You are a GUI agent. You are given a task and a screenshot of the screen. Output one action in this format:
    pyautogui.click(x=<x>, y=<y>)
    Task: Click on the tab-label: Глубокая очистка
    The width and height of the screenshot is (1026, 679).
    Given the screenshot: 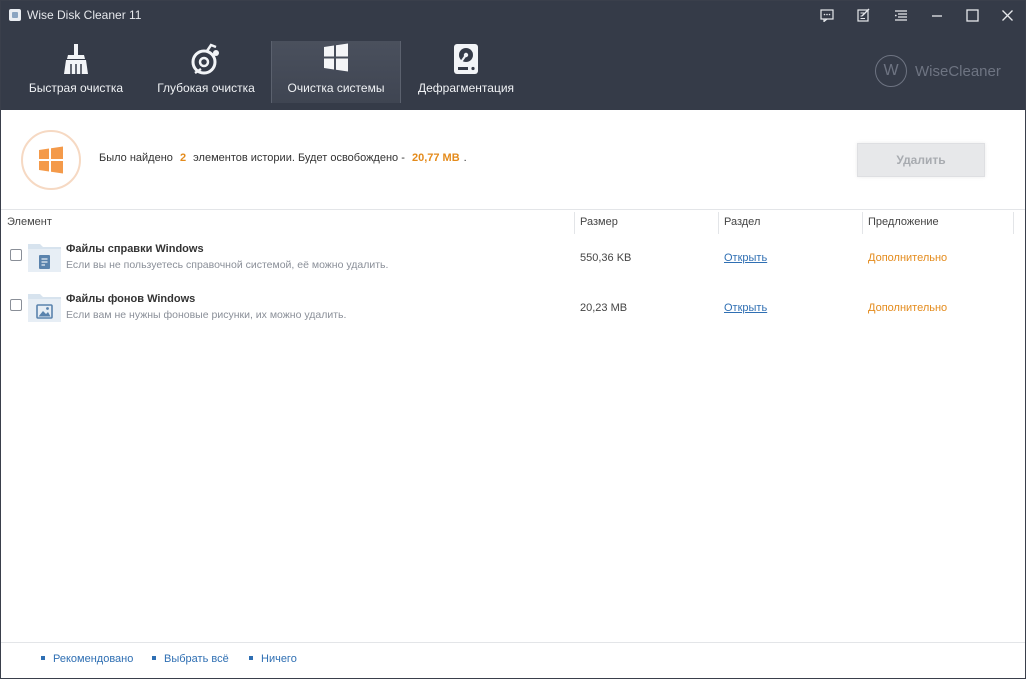 What is the action you would take?
    pyautogui.click(x=206, y=88)
    